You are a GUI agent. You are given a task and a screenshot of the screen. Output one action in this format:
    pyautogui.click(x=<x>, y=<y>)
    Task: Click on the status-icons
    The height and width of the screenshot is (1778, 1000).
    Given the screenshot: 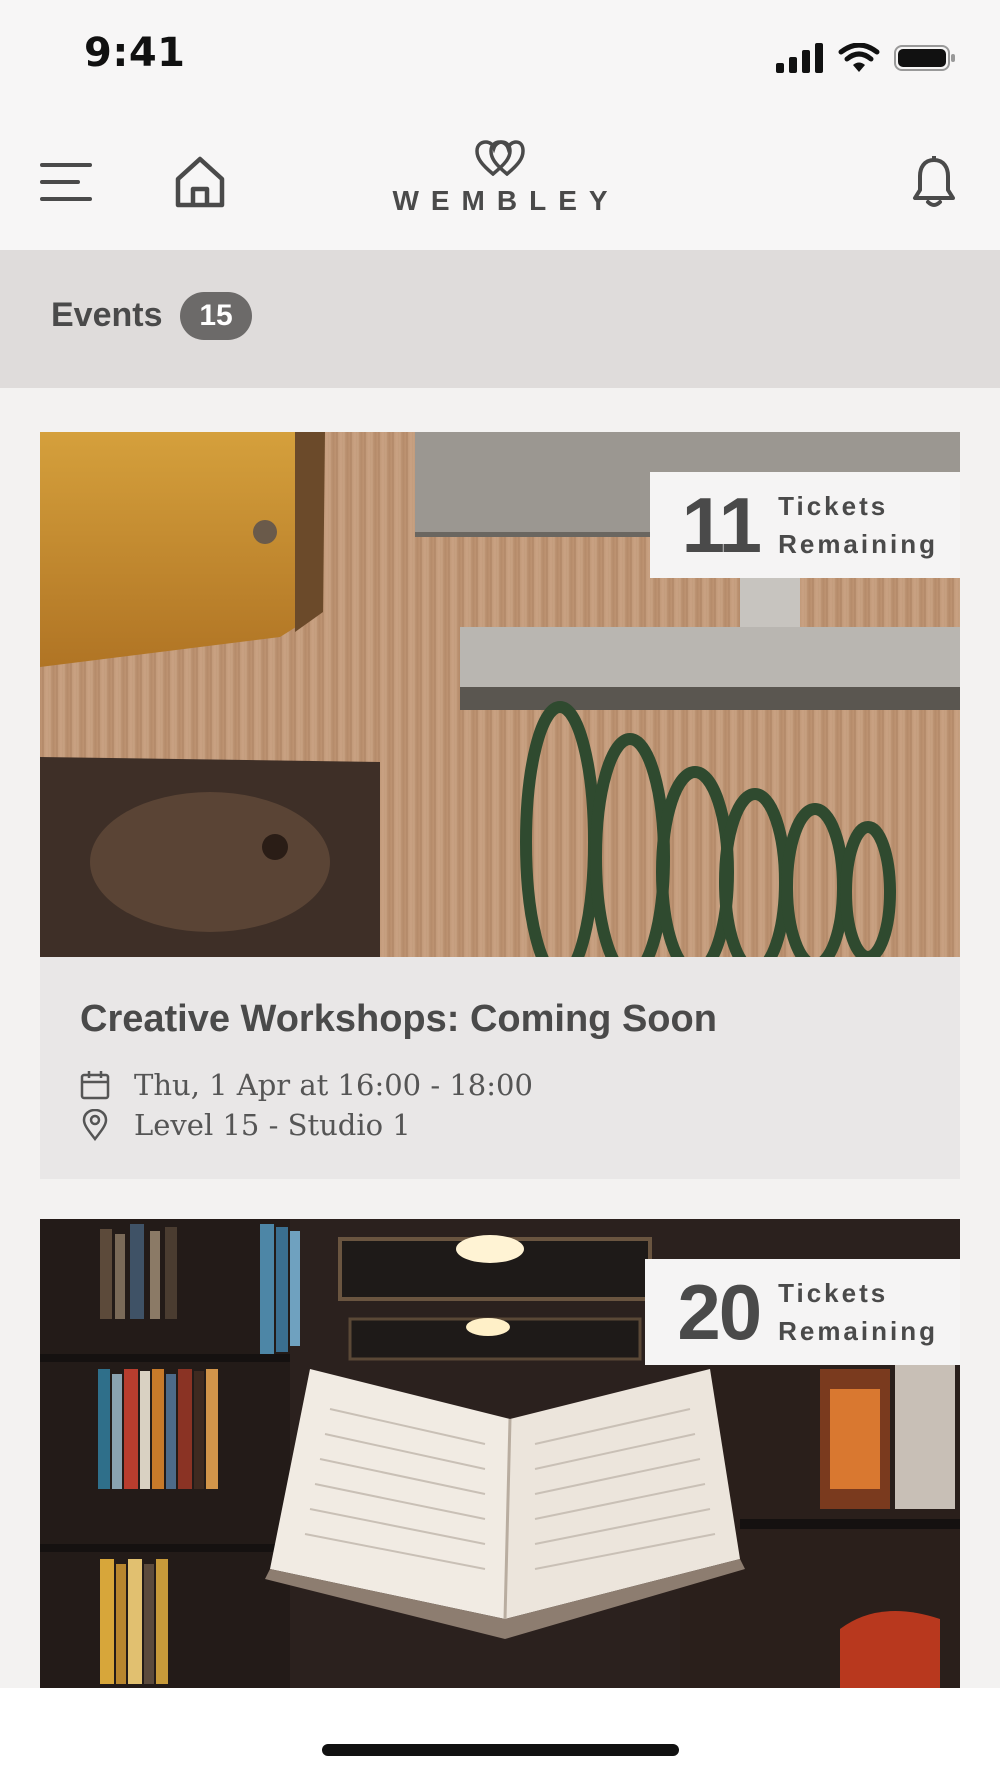 What is the action you would take?
    pyautogui.click(x=866, y=58)
    